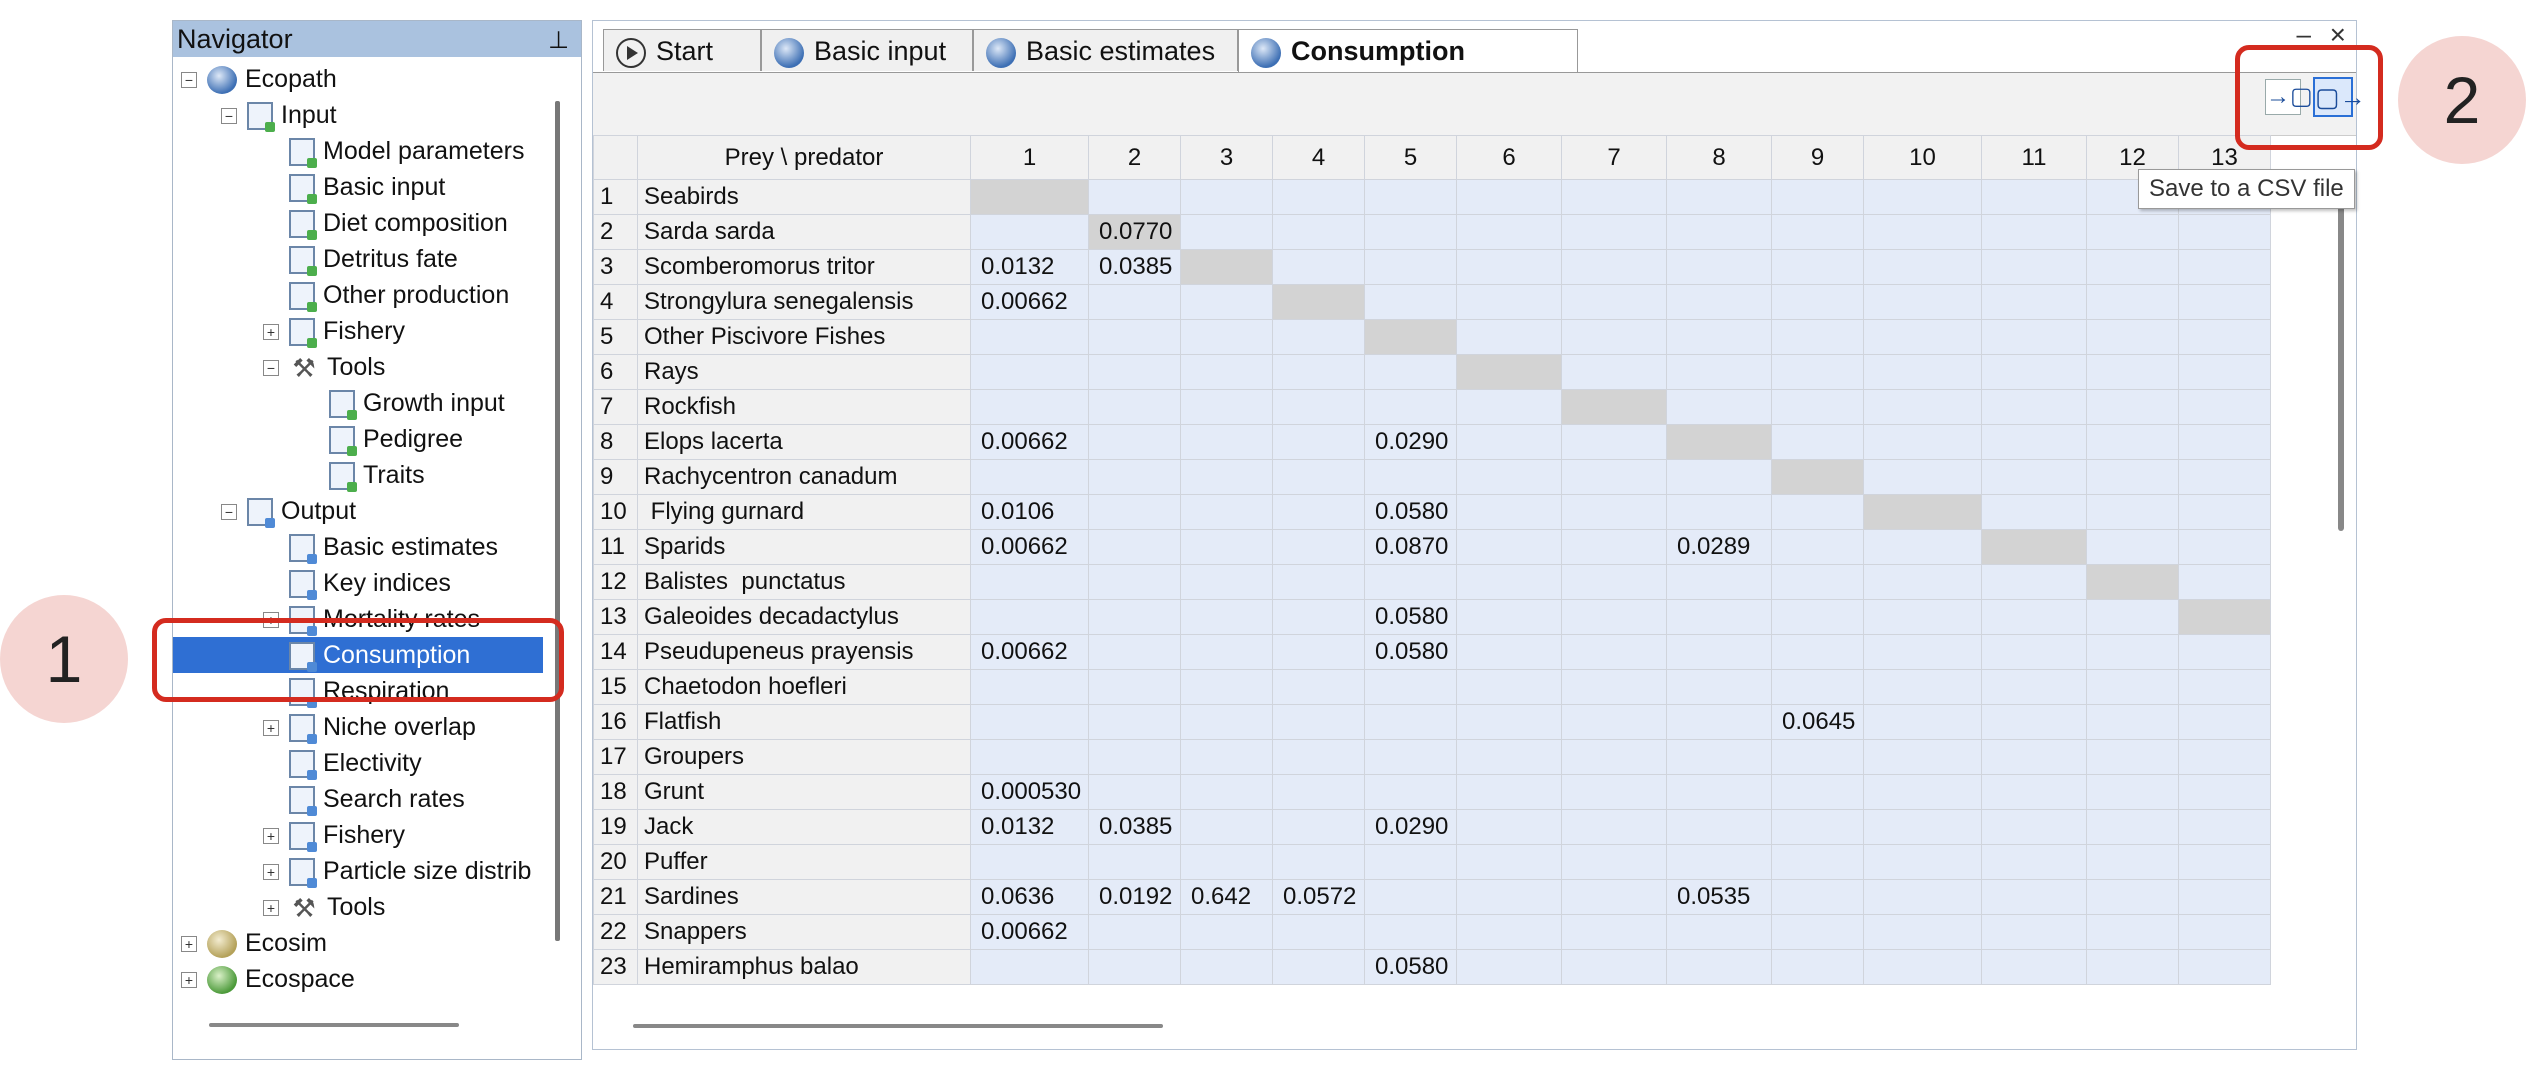 This screenshot has width=2533, height=1081. What do you see at coordinates (367, 187) in the screenshot?
I see `tree-item-basic-input: Basic input` at bounding box center [367, 187].